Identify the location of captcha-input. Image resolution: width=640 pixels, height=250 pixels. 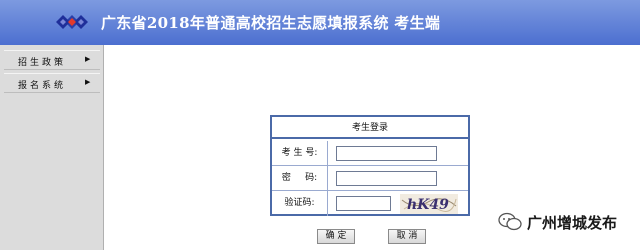
(363, 203).